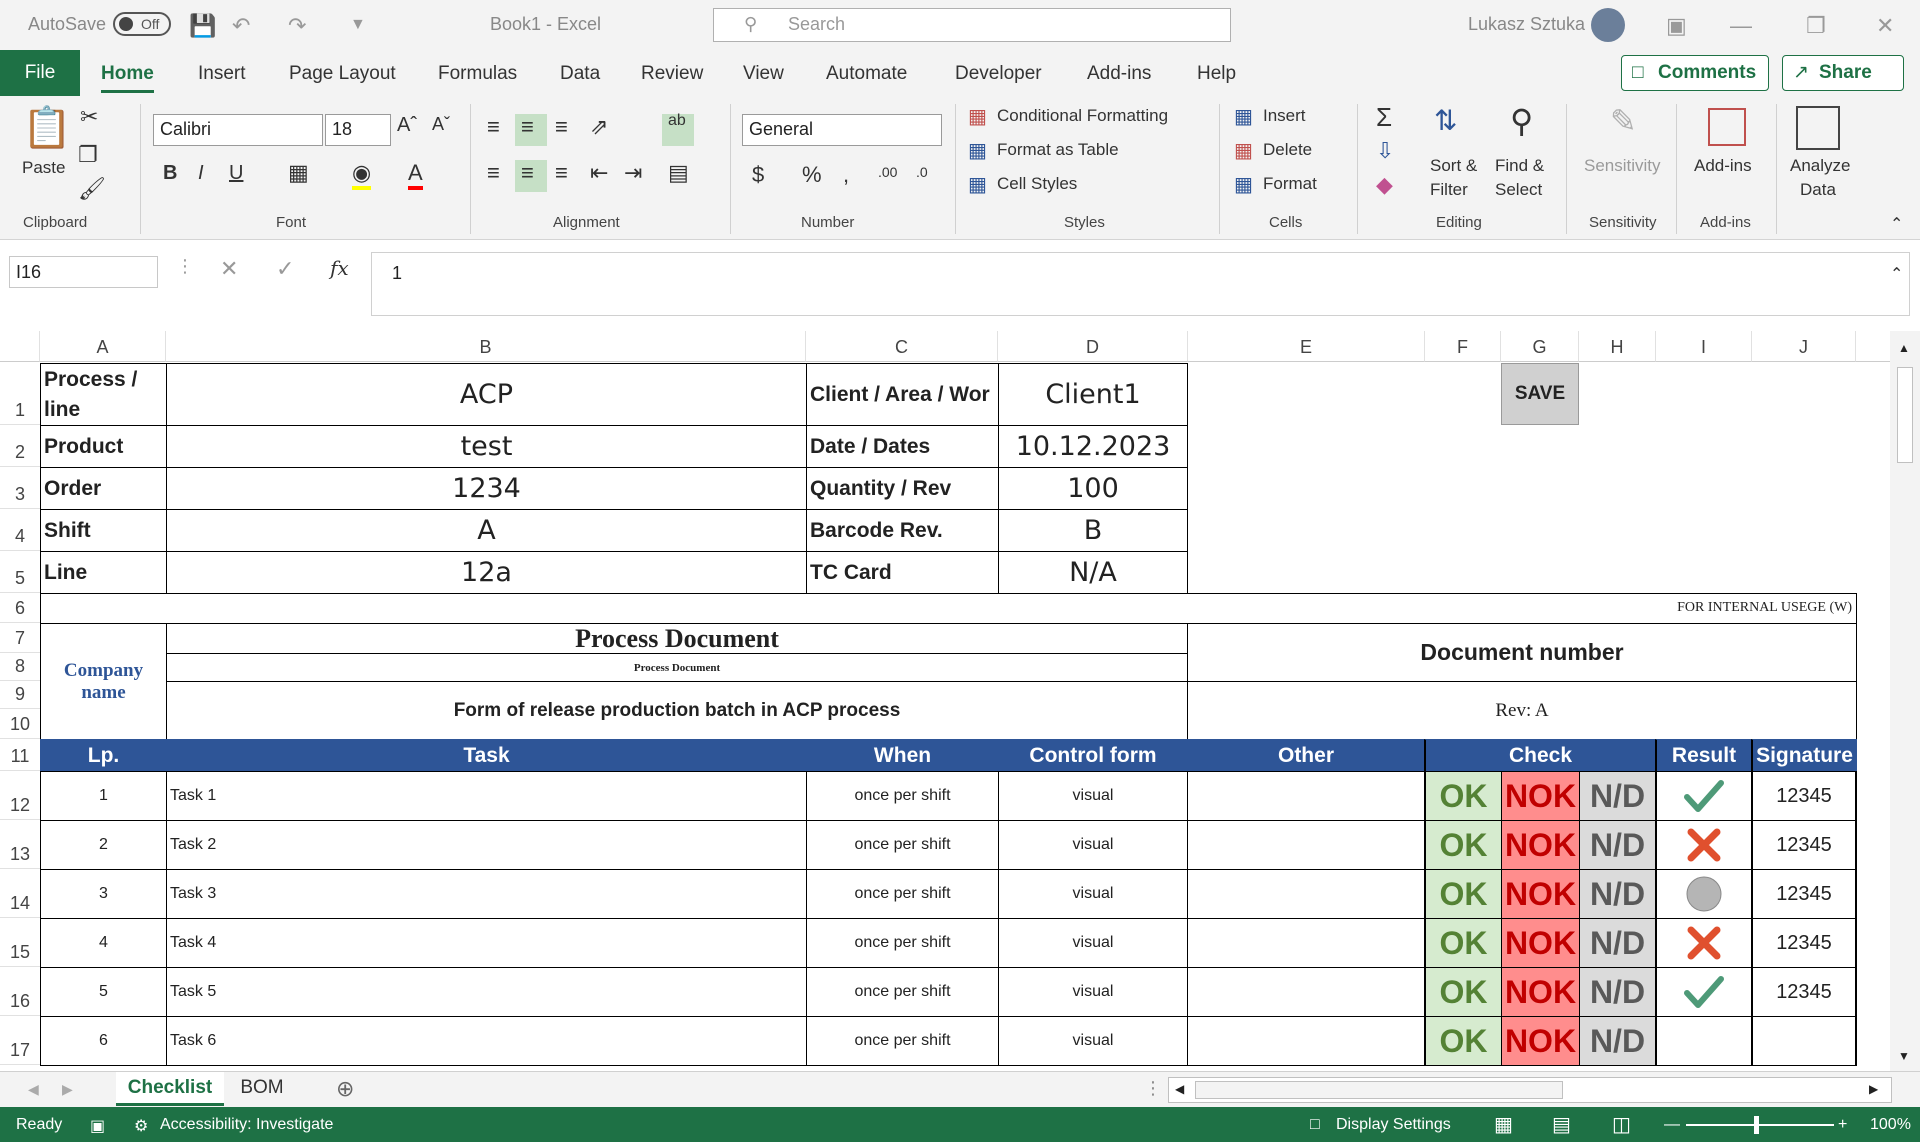 This screenshot has width=1920, height=1142. What do you see at coordinates (486, 572) in the screenshot?
I see `line-value: 12a` at bounding box center [486, 572].